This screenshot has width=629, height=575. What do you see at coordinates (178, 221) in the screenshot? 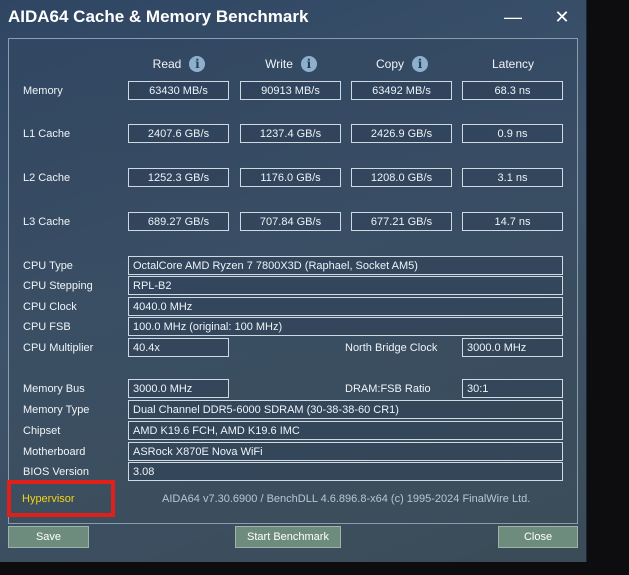
I see `l3-read-value: 689.27 GB/s` at bounding box center [178, 221].